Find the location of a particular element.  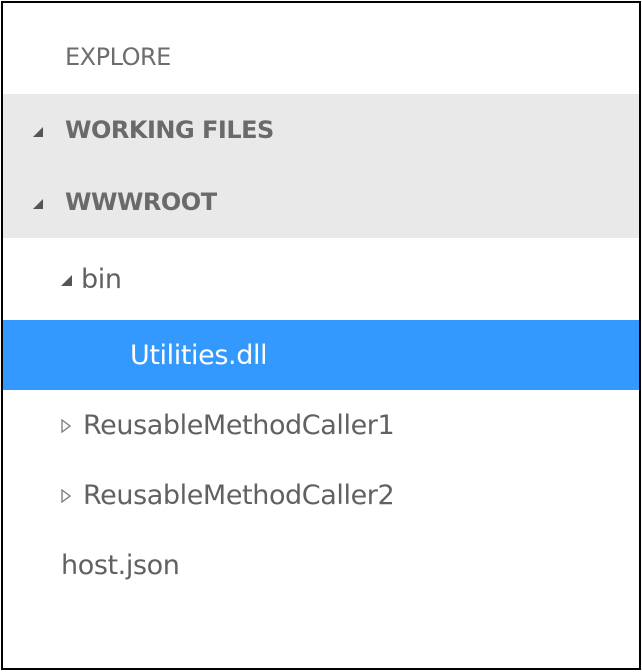

tree-item-label: ReusableMethodCaller1 is located at coordinates (239, 425).